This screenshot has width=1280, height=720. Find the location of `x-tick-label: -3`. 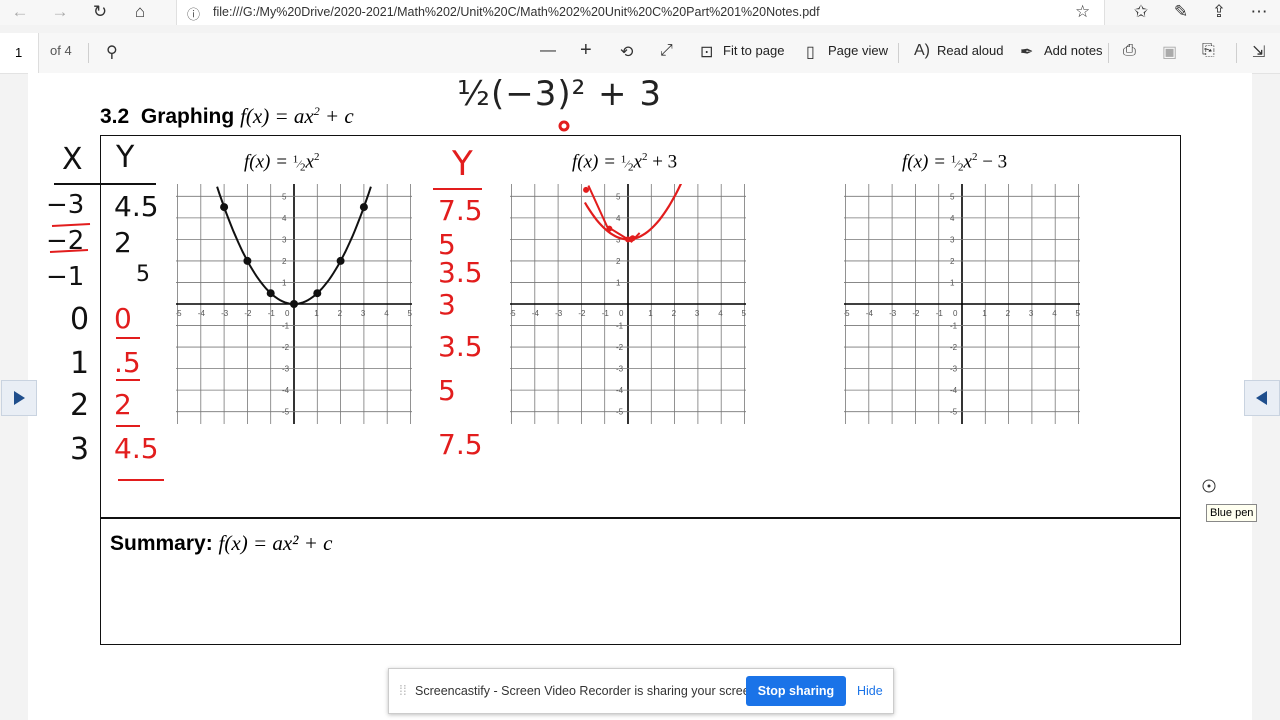

x-tick-label: -3 is located at coordinates (893, 313).